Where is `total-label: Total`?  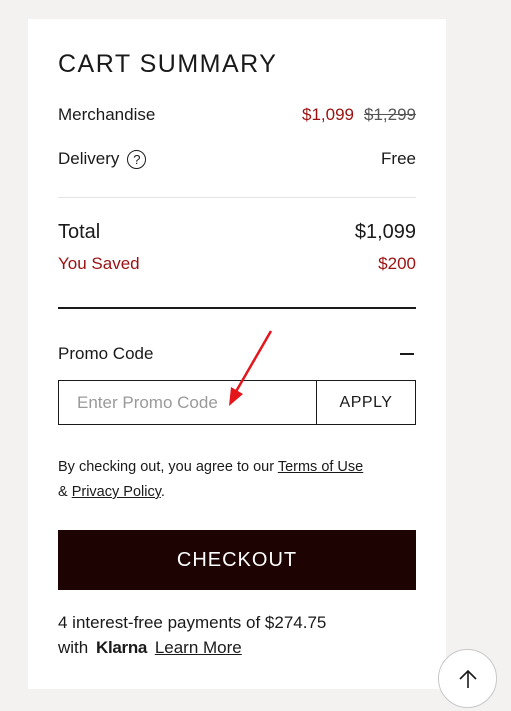 total-label: Total is located at coordinates (79, 232).